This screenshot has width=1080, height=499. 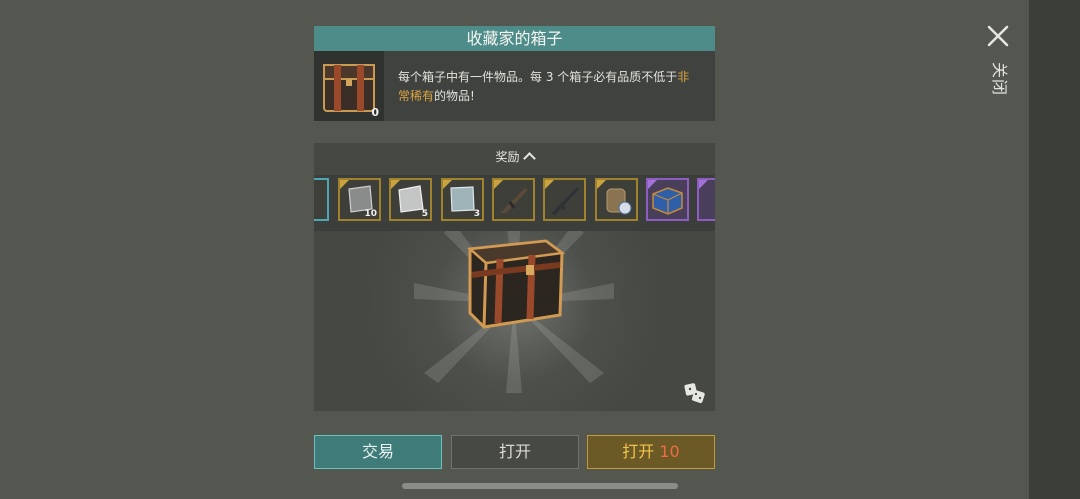 What do you see at coordinates (424, 214) in the screenshot?
I see `item-count: 5` at bounding box center [424, 214].